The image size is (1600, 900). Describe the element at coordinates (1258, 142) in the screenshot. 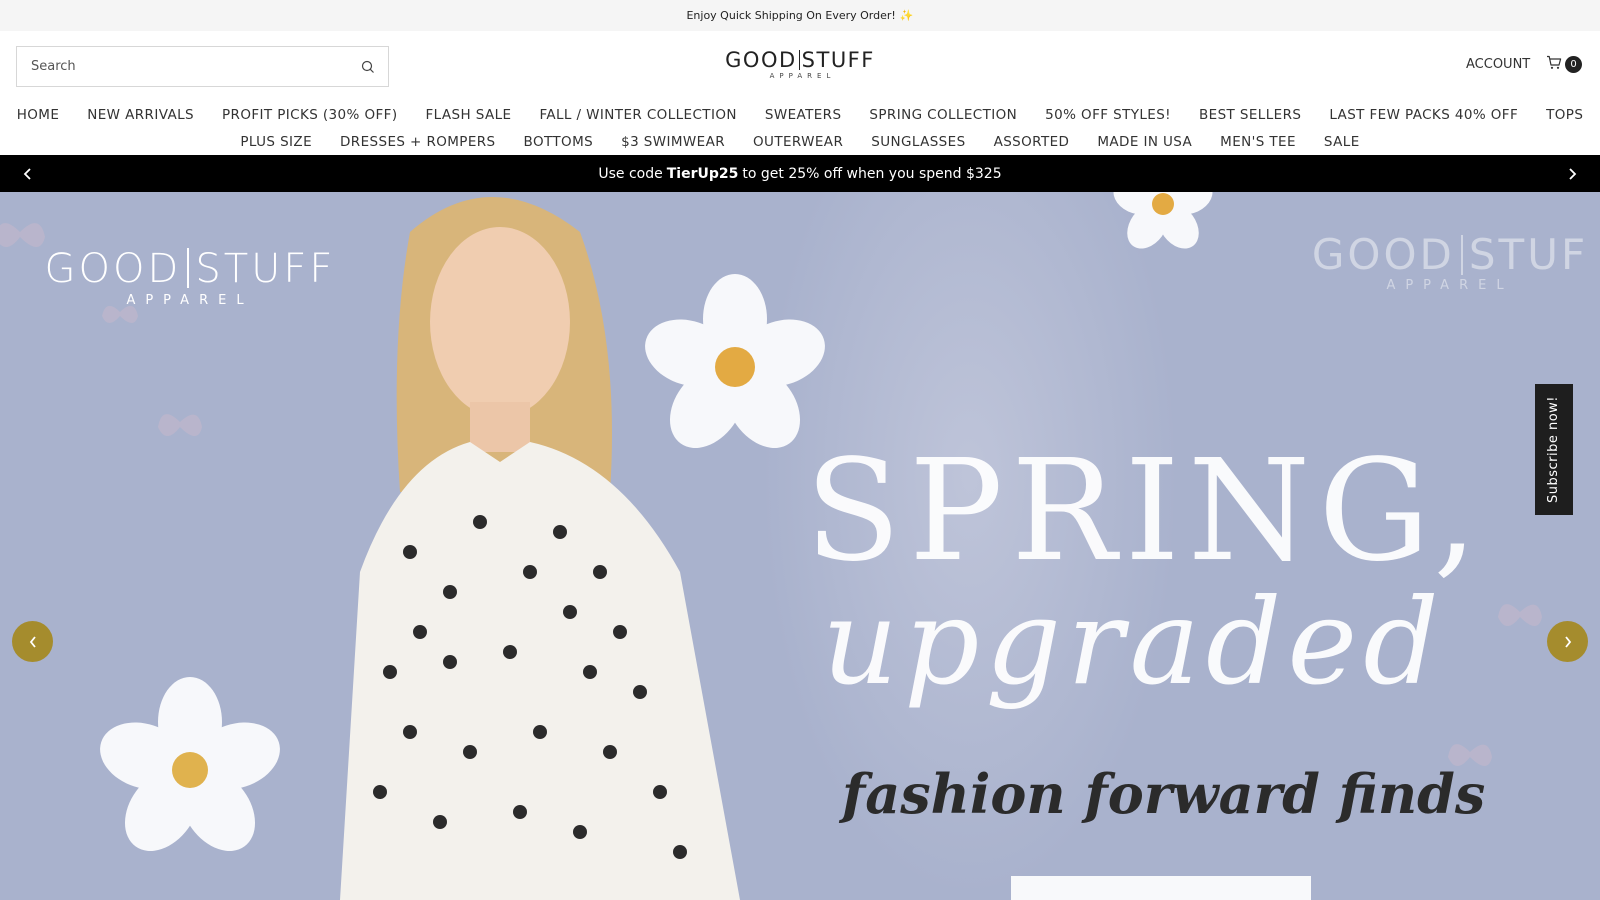

I see `nav-item-mens-tee: MEN'S TEE` at that location.